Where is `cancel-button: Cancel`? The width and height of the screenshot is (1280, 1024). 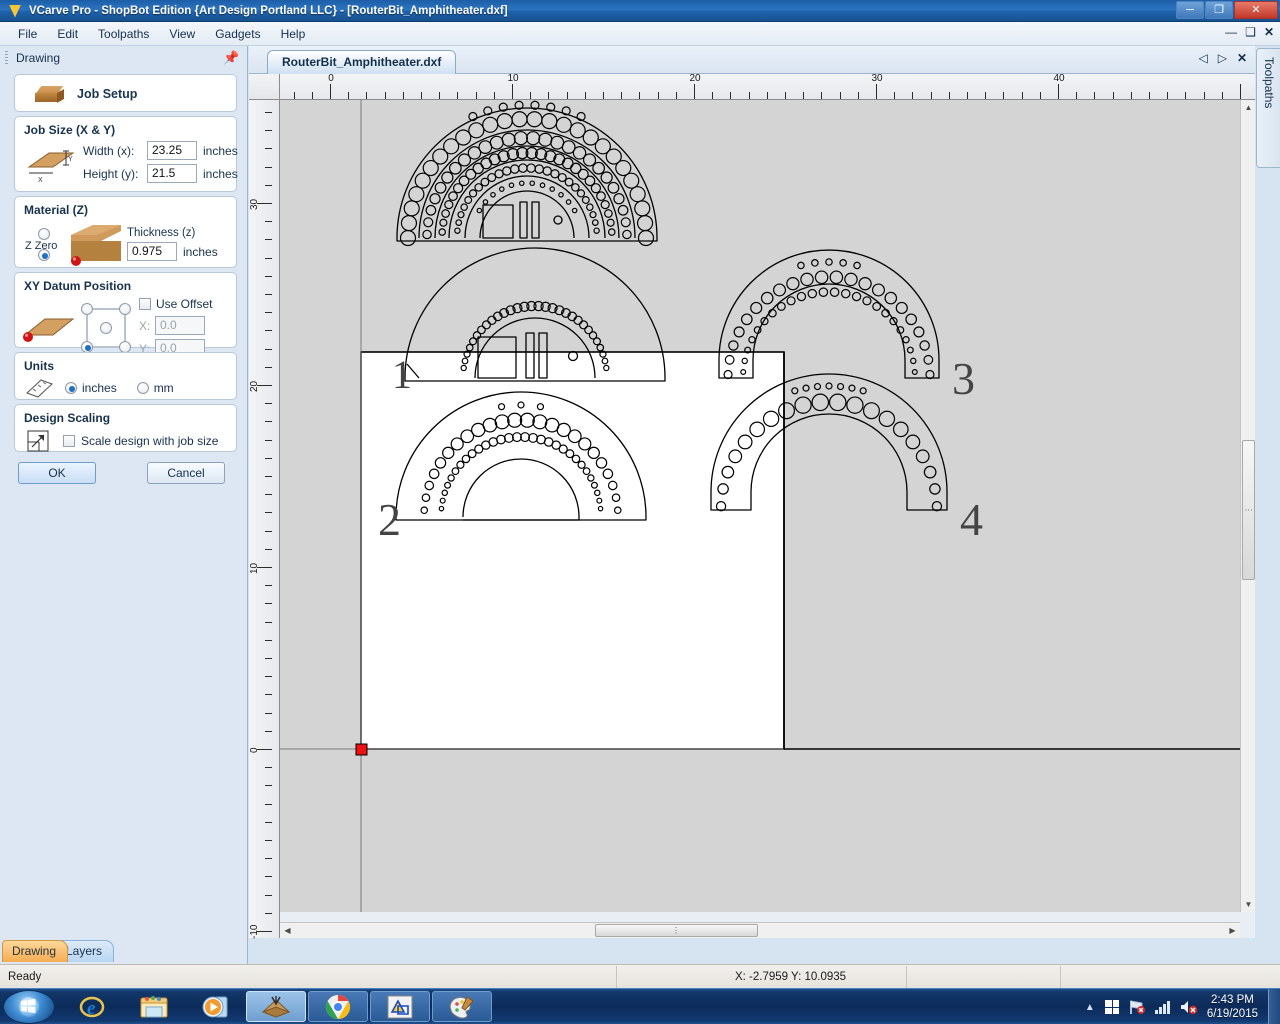 cancel-button: Cancel is located at coordinates (186, 473).